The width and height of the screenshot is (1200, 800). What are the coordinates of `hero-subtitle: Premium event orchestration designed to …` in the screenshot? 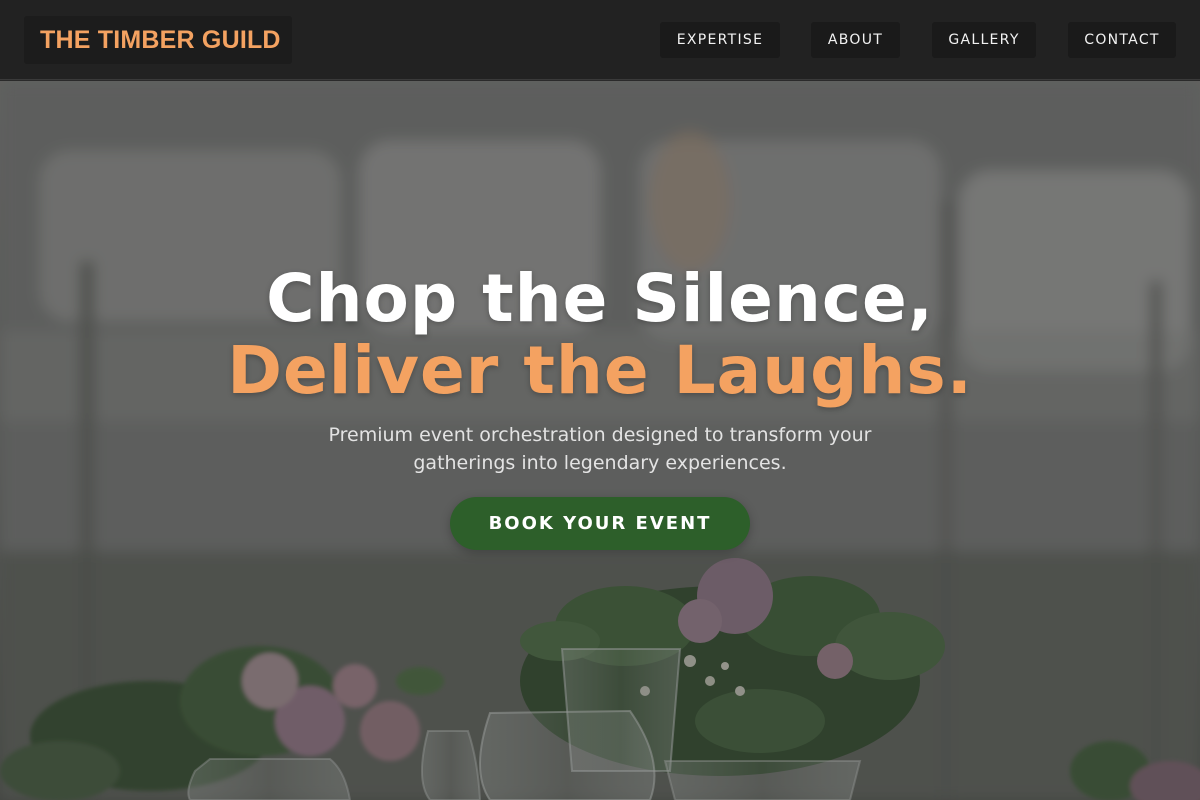 It's located at (600, 449).